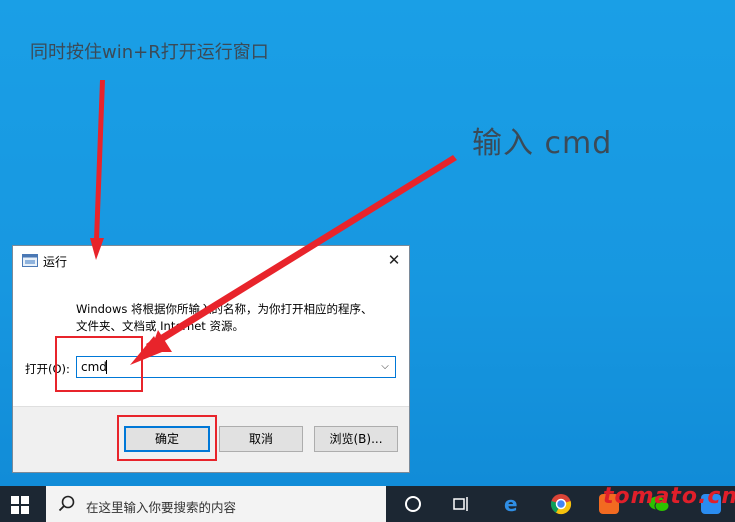 The height and width of the screenshot is (522, 735). I want to click on dialog-title: 运行, so click(55, 262).